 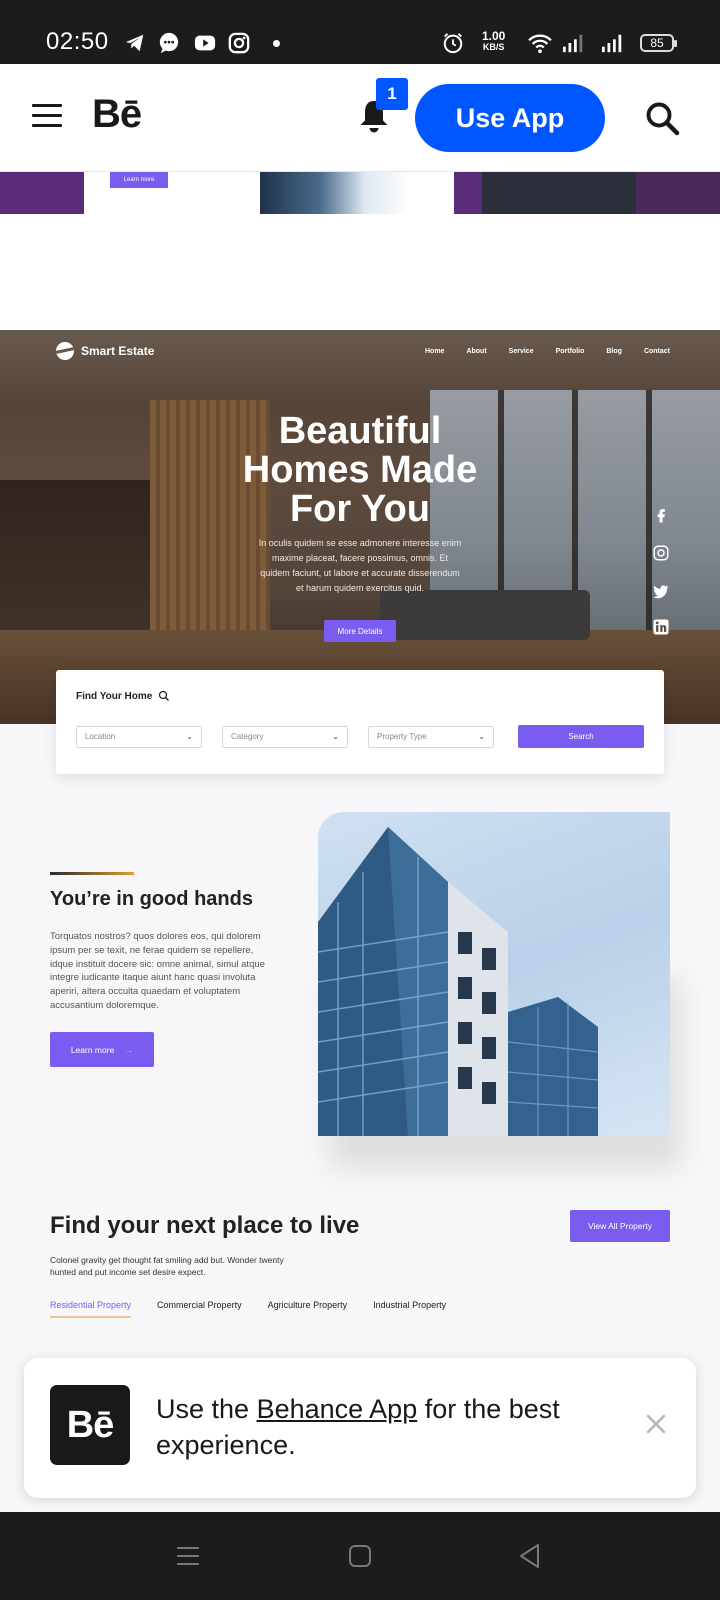 I want to click on learn-more-button: Learn more →, so click(x=102, y=1049).